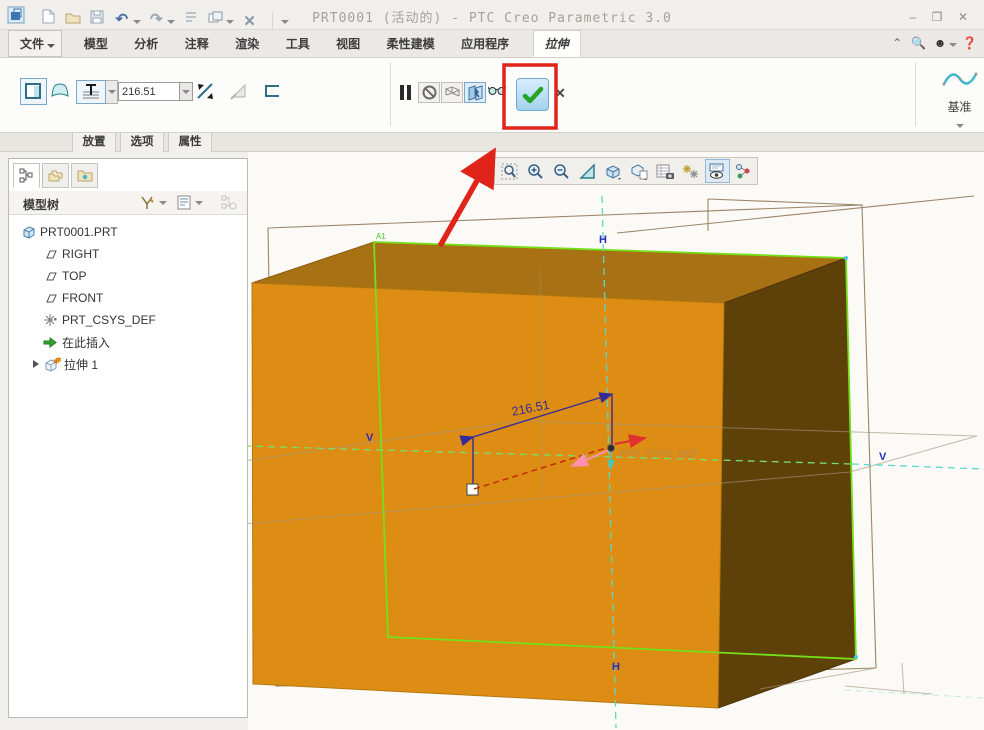 The image size is (984, 730). What do you see at coordinates (112, 92) in the screenshot?
I see `depth-type-caret` at bounding box center [112, 92].